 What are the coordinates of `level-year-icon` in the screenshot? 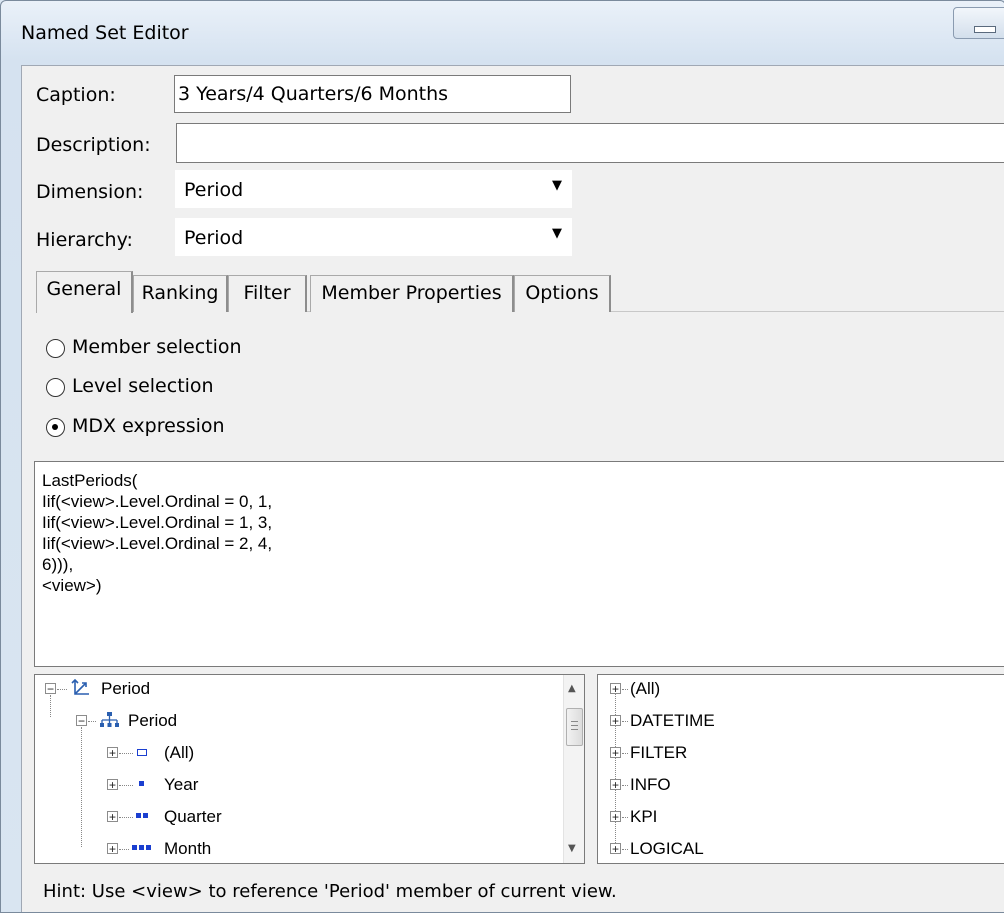 It's located at (141, 783).